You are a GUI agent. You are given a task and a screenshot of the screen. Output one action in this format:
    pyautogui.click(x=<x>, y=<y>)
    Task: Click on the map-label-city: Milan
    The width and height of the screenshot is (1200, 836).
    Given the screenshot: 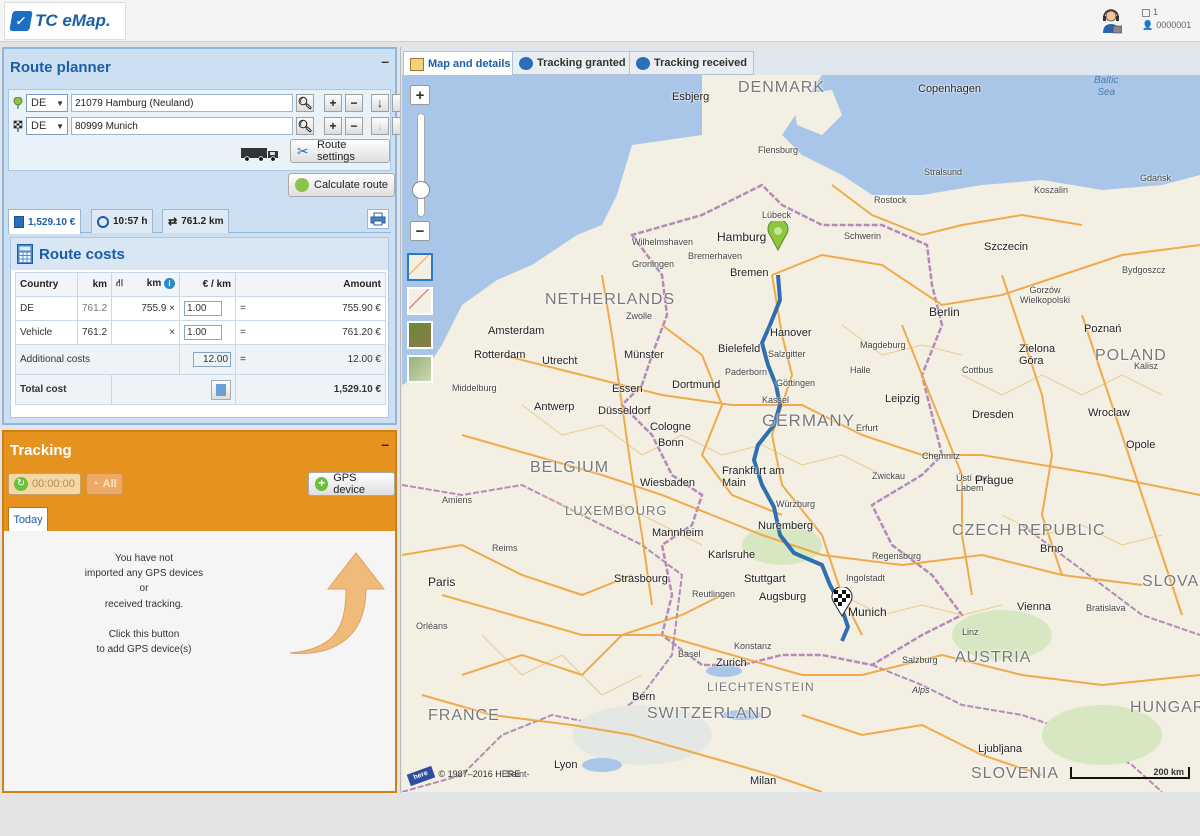 What is the action you would take?
    pyautogui.click(x=763, y=781)
    